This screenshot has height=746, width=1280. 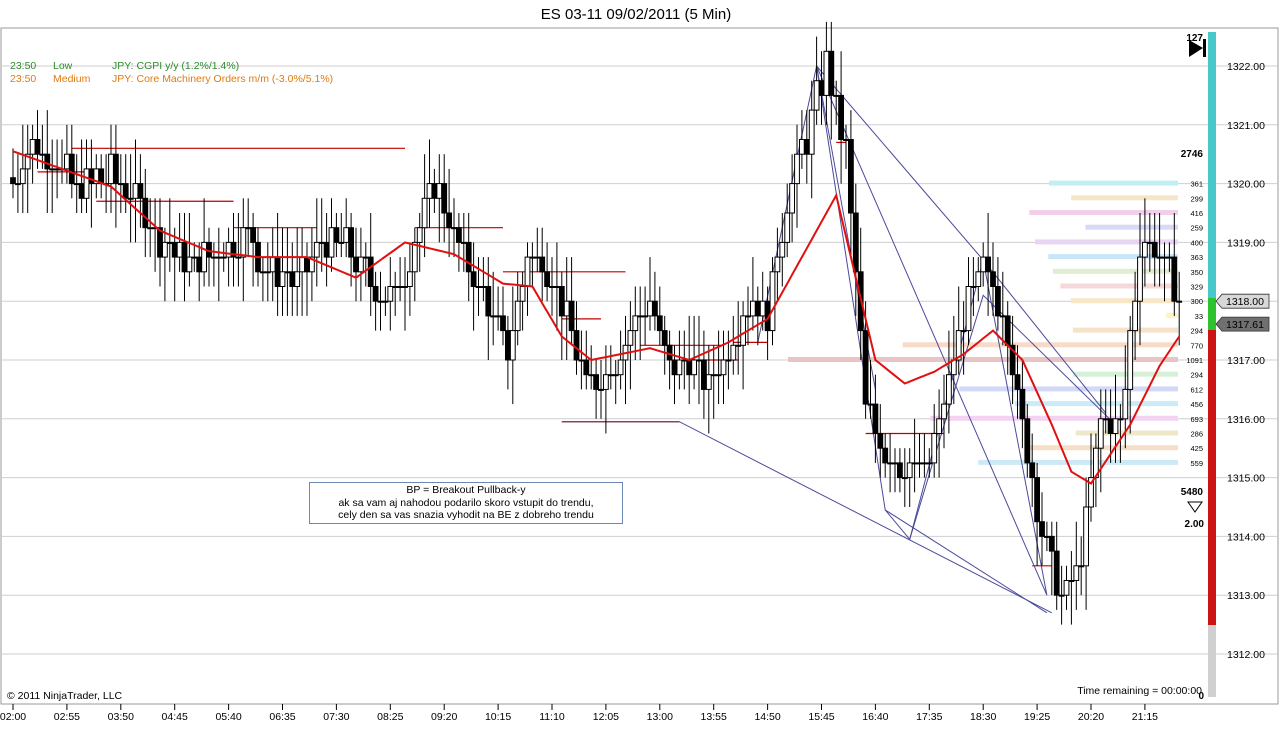 I want to click on volume-profile-label: 425, so click(x=1196, y=448).